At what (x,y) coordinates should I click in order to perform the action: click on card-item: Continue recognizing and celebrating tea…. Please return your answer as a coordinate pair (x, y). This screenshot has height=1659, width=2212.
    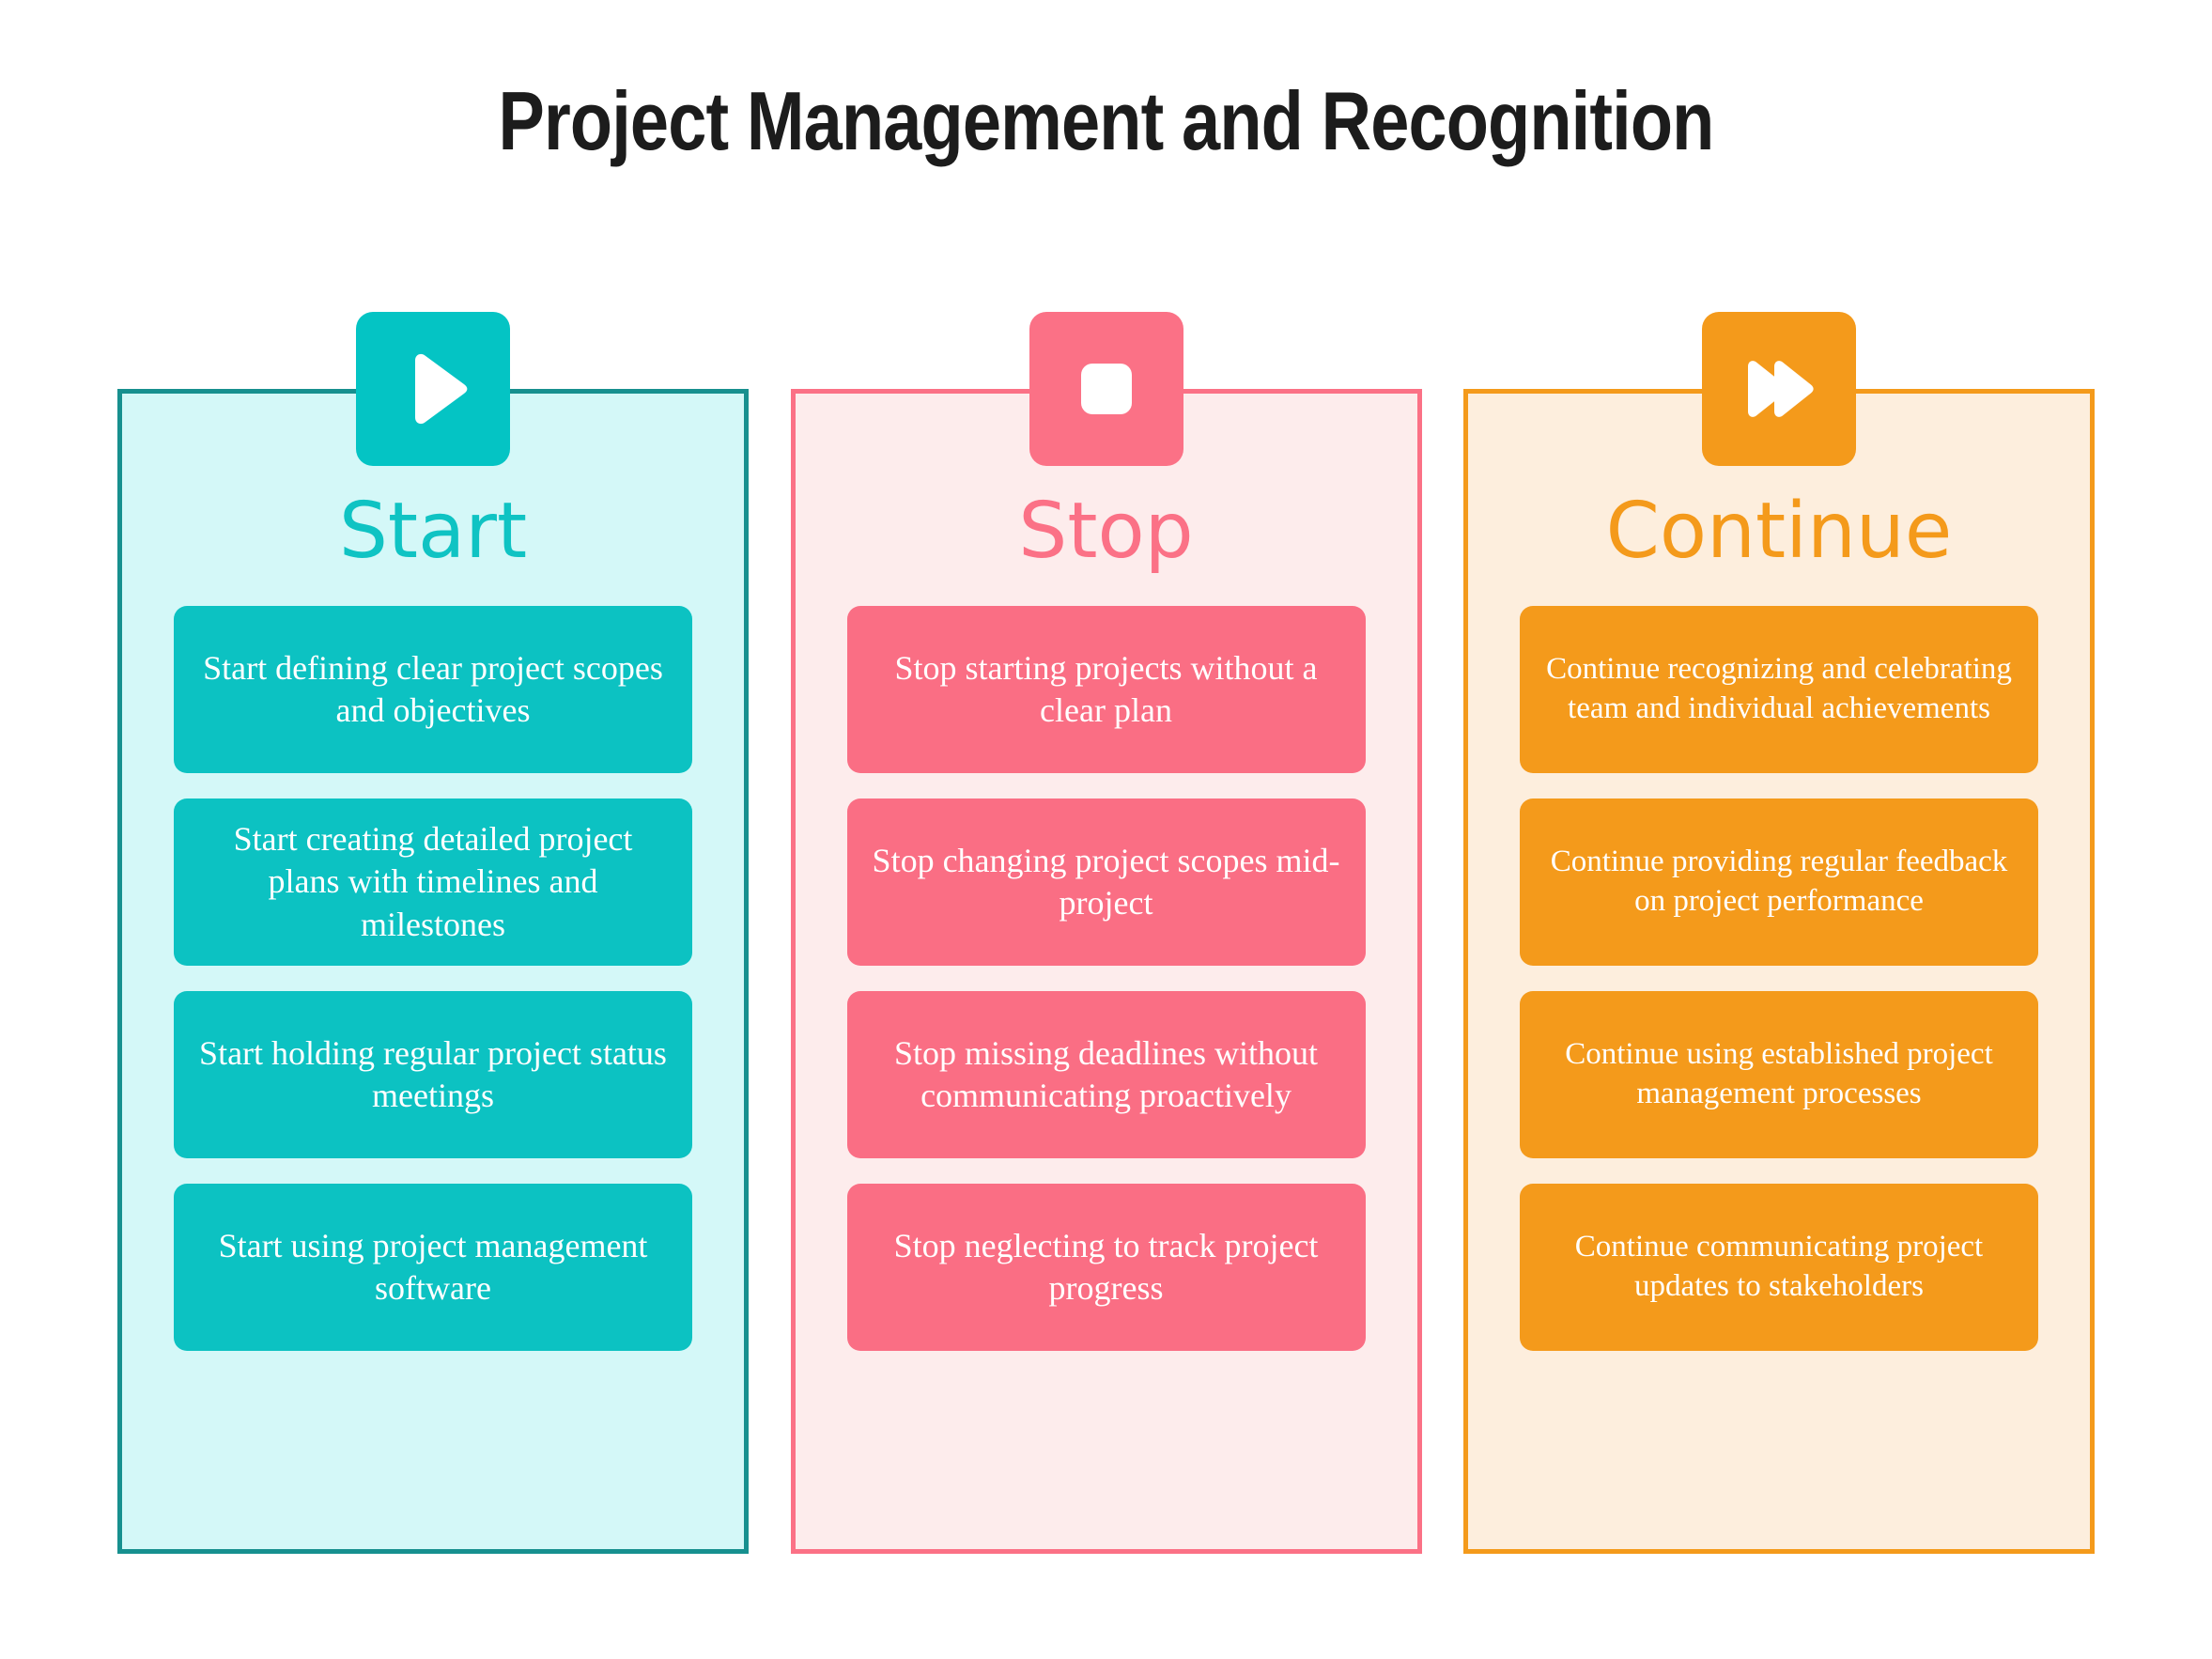
    Looking at the image, I should click on (1779, 690).